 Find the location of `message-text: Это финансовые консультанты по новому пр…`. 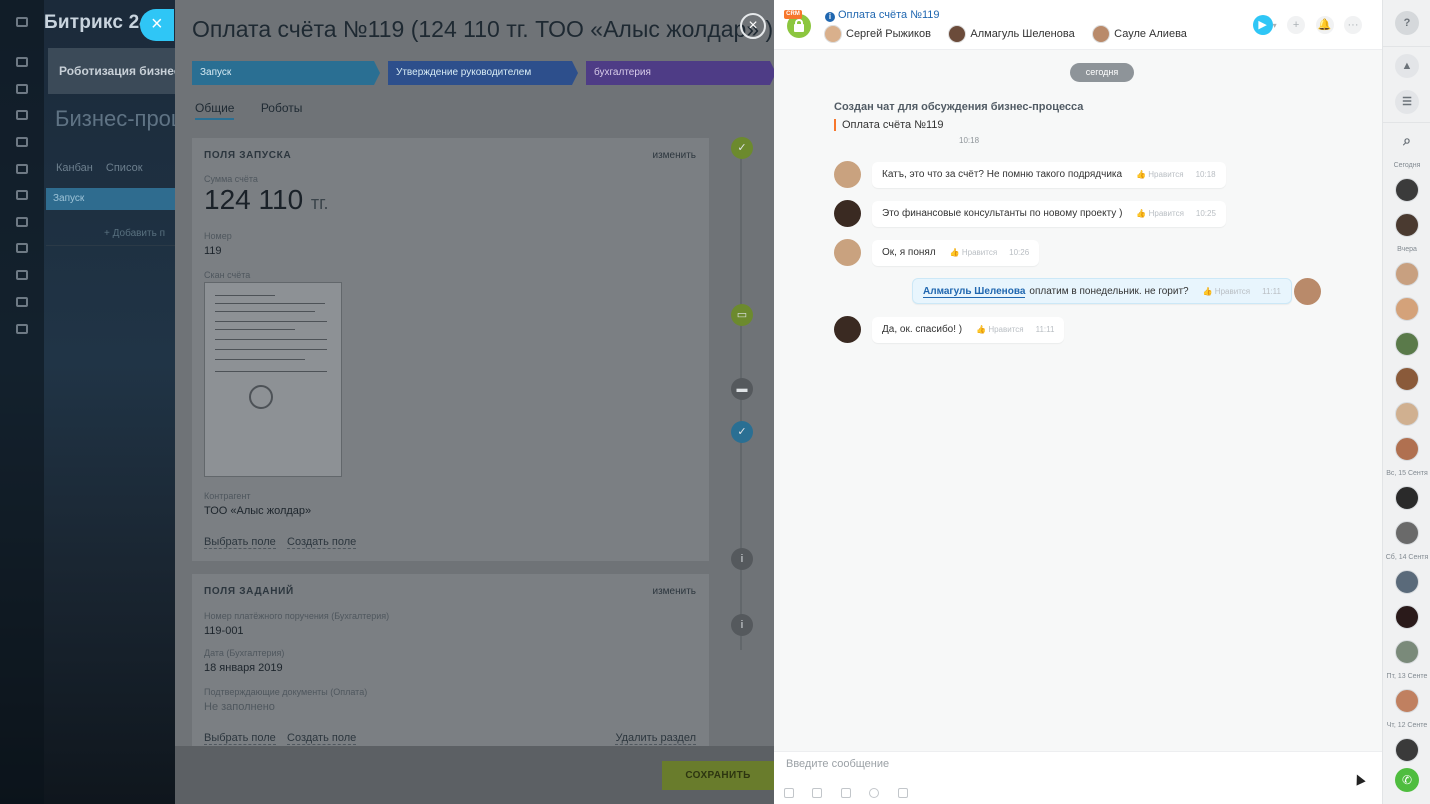

message-text: Это финансовые консультанты по новому пр… is located at coordinates (1002, 213).